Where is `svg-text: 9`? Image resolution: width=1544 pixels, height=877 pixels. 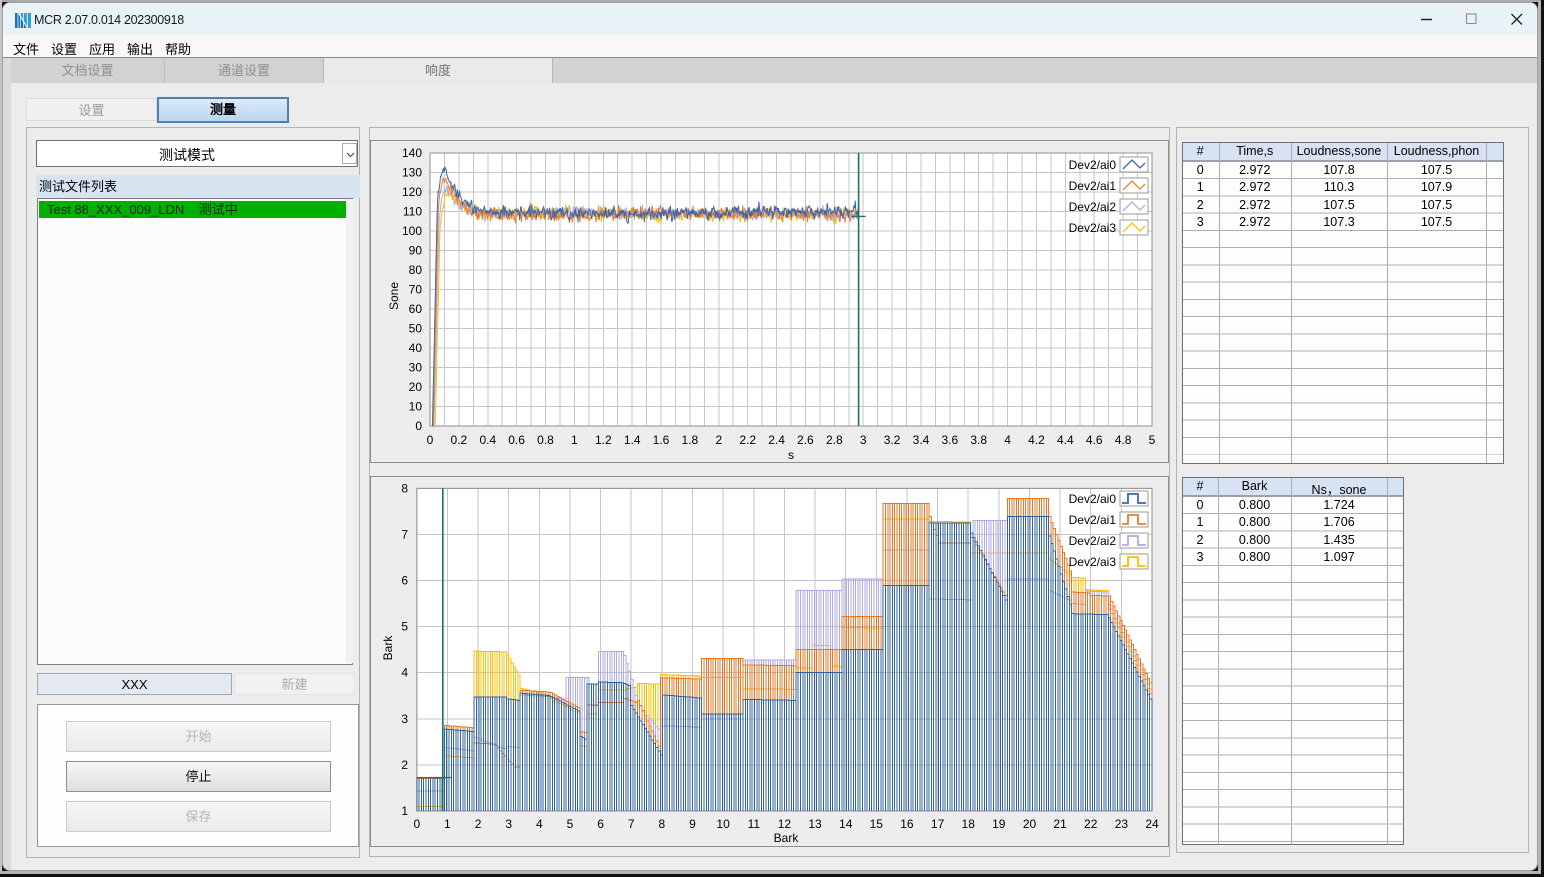 svg-text: 9 is located at coordinates (692, 824).